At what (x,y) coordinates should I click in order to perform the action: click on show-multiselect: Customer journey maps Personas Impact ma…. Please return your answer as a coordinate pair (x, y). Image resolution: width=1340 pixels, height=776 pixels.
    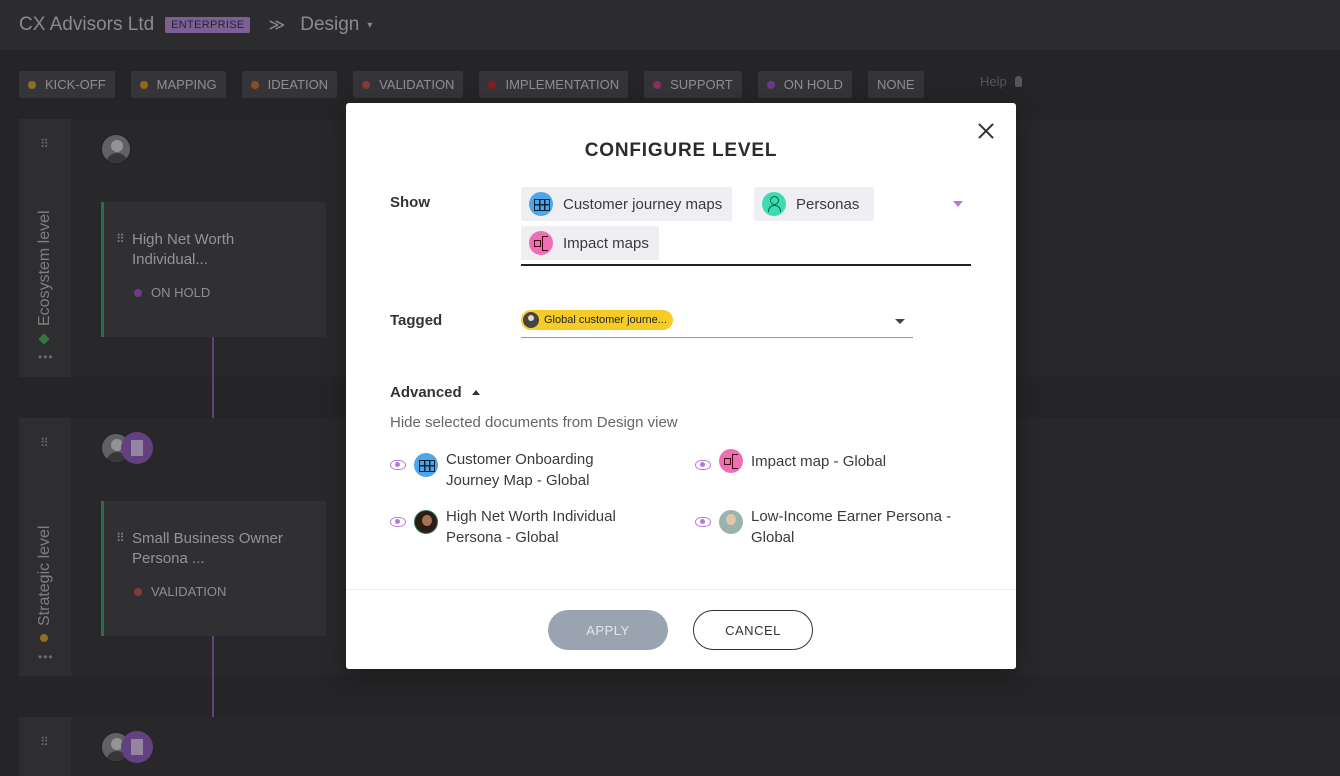
    Looking at the image, I should click on (746, 226).